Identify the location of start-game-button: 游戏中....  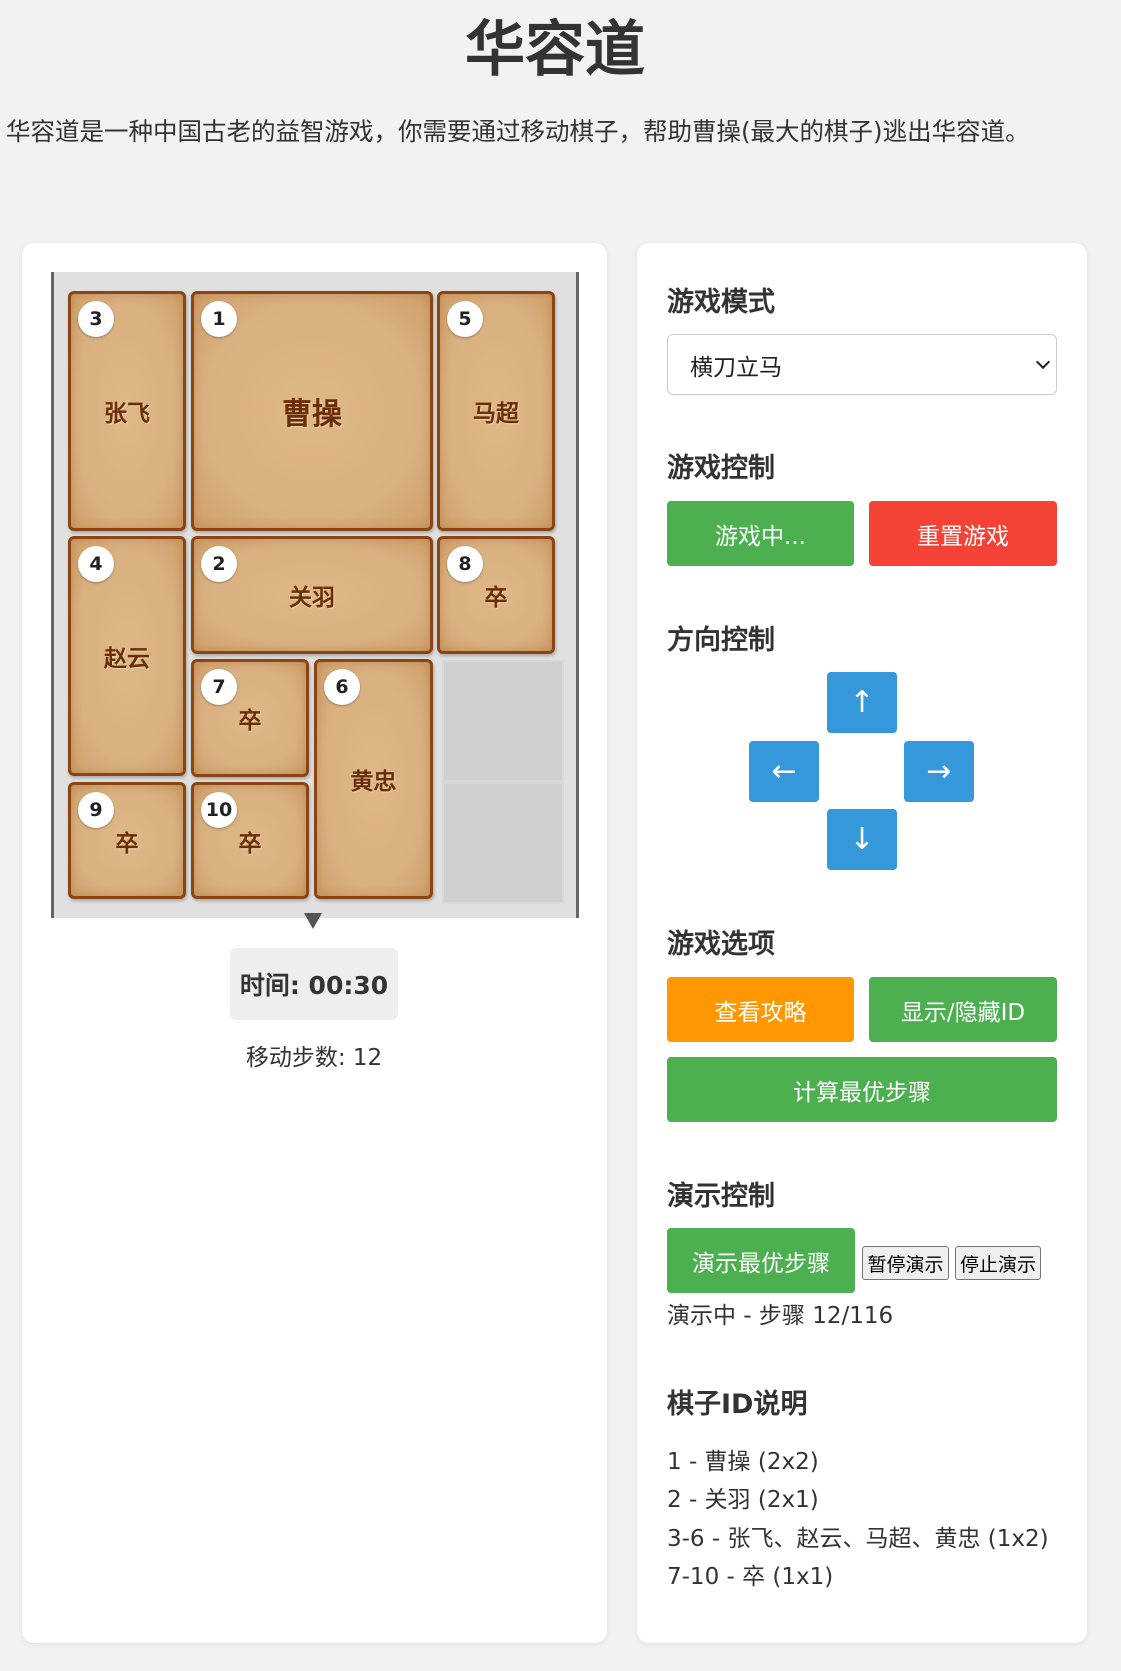
(760, 533).